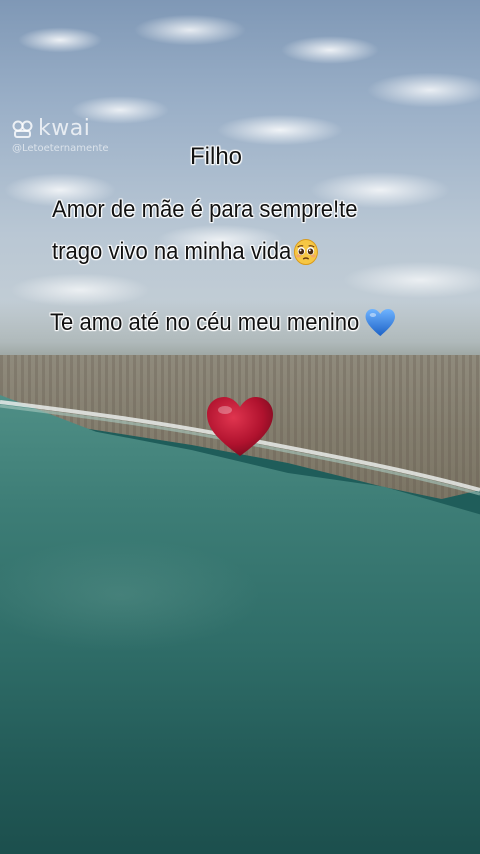  What do you see at coordinates (205, 209) in the screenshot?
I see `message-line-1: Amor de mãe é para sempre!te` at bounding box center [205, 209].